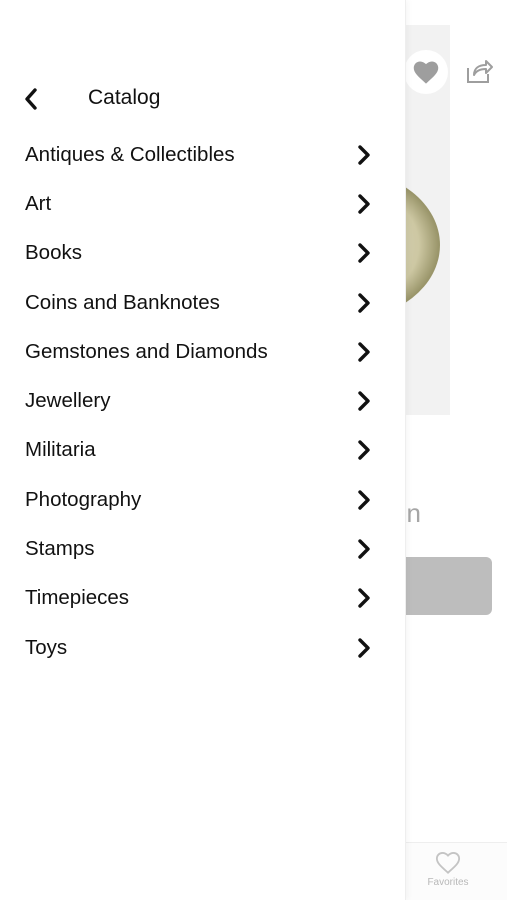 The image size is (507, 900). Describe the element at coordinates (448, 882) in the screenshot. I see `tab-favorites-label: Favorites` at that location.